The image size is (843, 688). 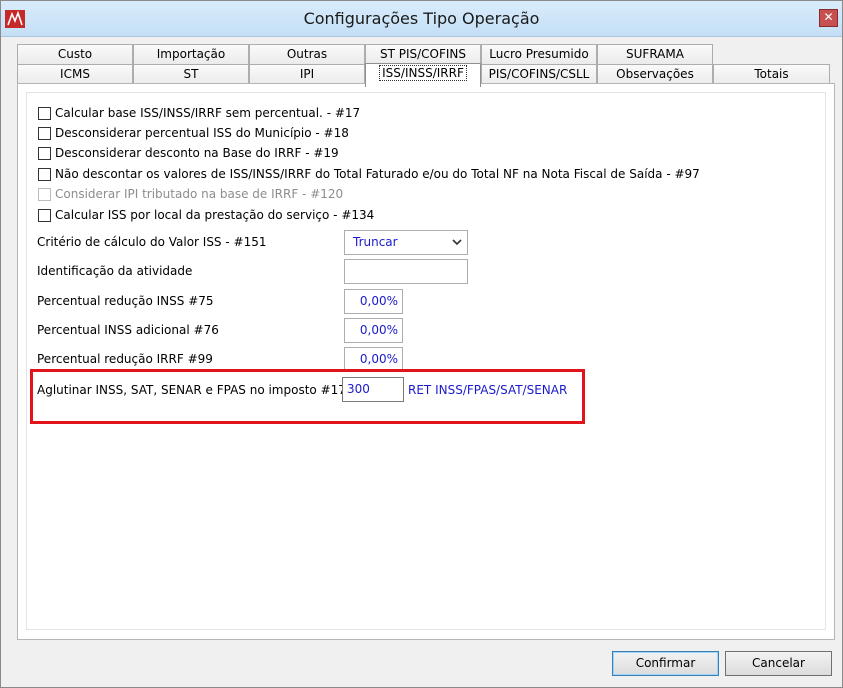 I want to click on close-button: ✕, so click(x=828, y=18).